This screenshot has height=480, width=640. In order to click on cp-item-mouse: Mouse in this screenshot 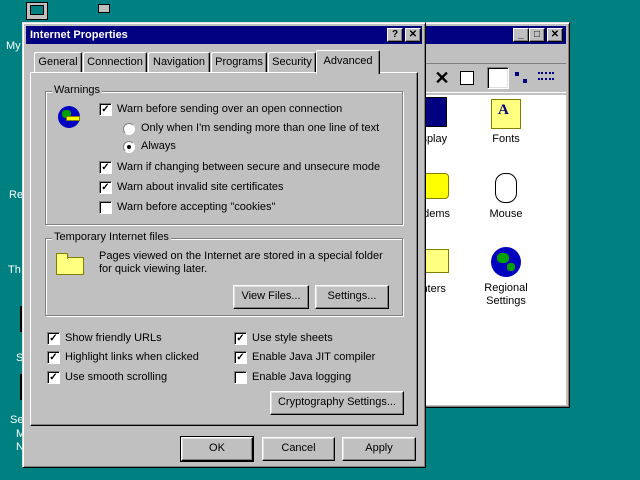, I will do `click(506, 214)`.